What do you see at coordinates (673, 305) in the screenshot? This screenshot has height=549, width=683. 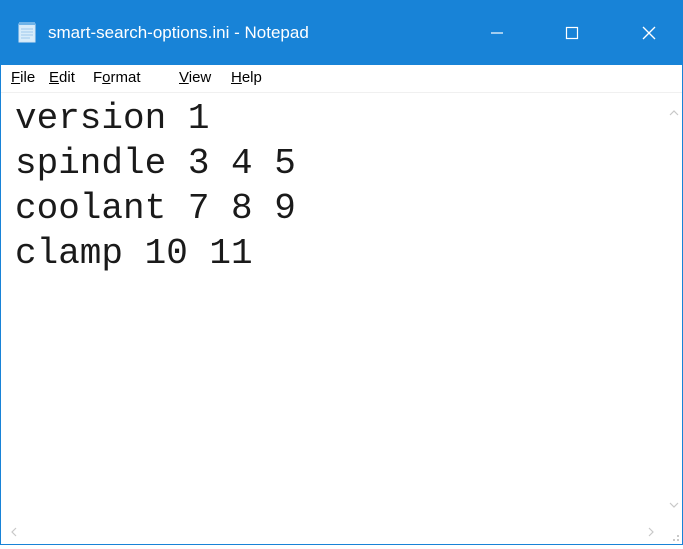 I see `vertical-scrollbar` at bounding box center [673, 305].